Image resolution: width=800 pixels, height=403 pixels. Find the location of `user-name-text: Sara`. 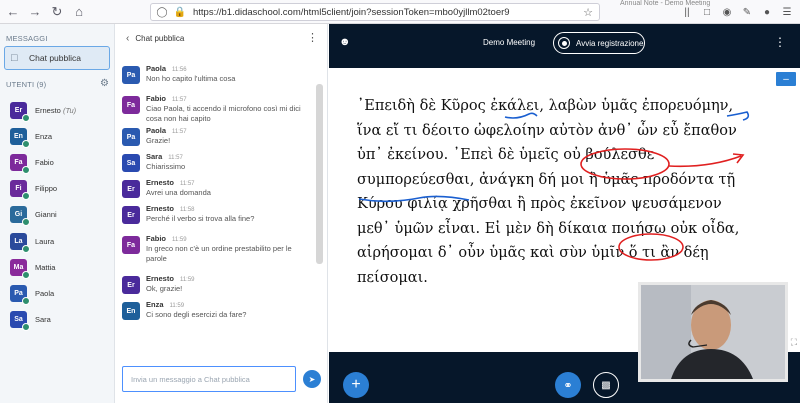

user-name-text: Sara is located at coordinates (43, 320).